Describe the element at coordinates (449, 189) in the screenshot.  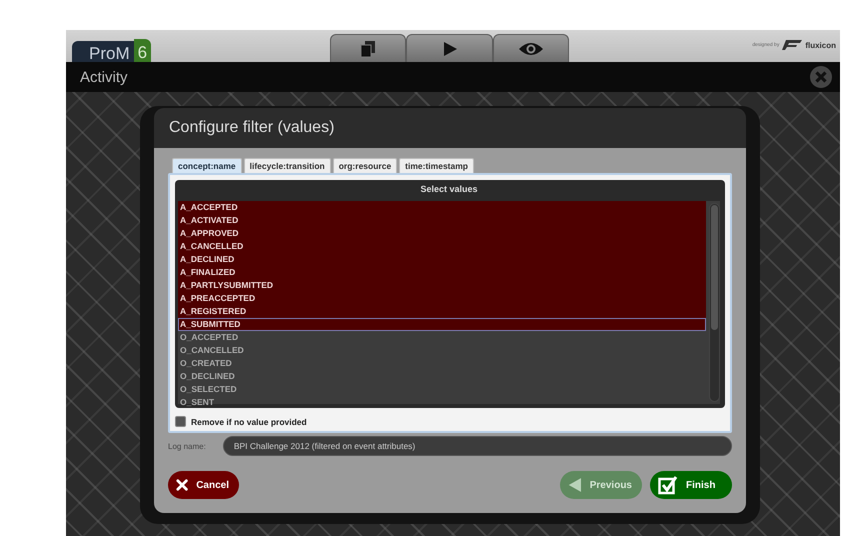
I see `list-title: Select values` at that location.